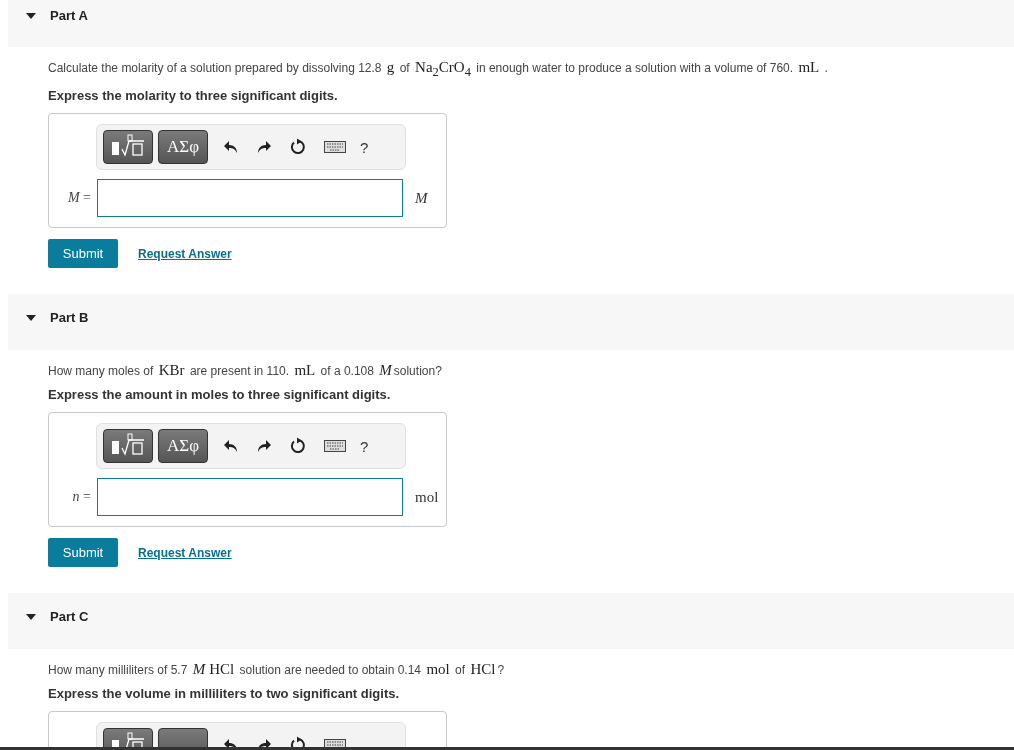  What do you see at coordinates (193, 95) in the screenshot?
I see `instruction-text: Express the molarity to three significant digits.` at bounding box center [193, 95].